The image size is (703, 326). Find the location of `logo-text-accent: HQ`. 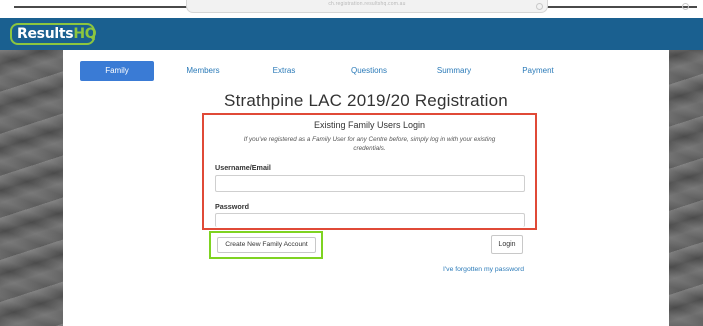

logo-text-accent: HQ is located at coordinates (85, 34).